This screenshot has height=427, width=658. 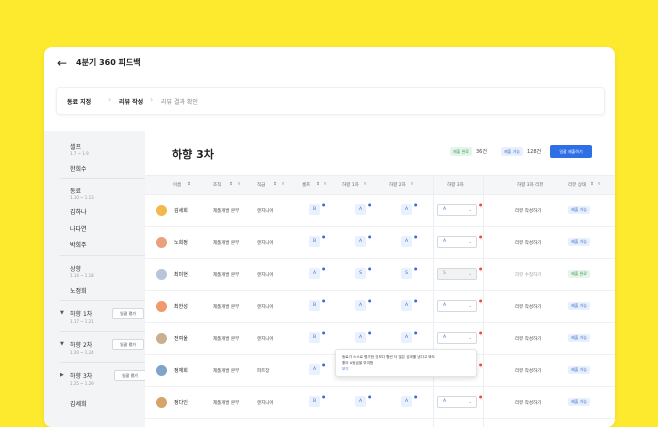 I want to click on employee-name: 정재희, so click(x=181, y=371).